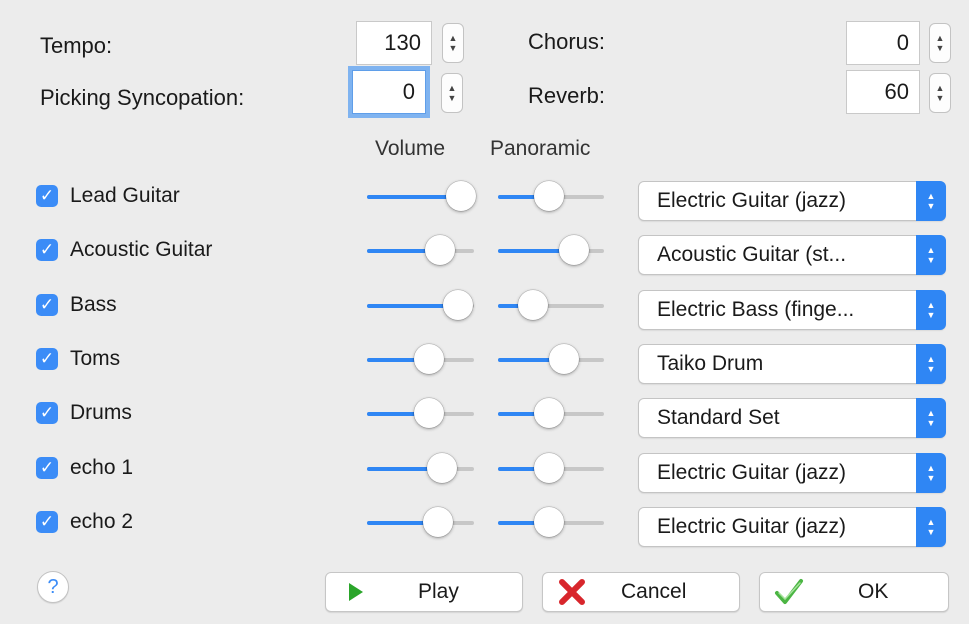 The width and height of the screenshot is (969, 624). I want to click on help-button: ?, so click(53, 587).